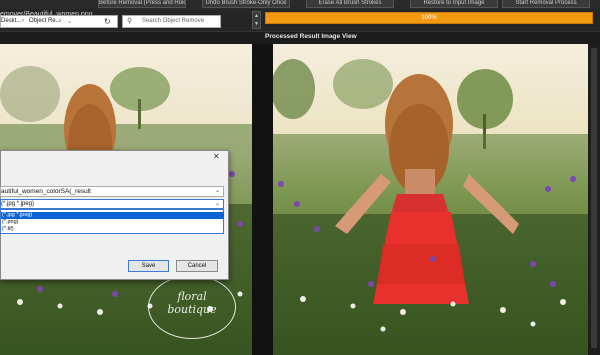  I want to click on filetype-option: (*.png), so click(112, 222).